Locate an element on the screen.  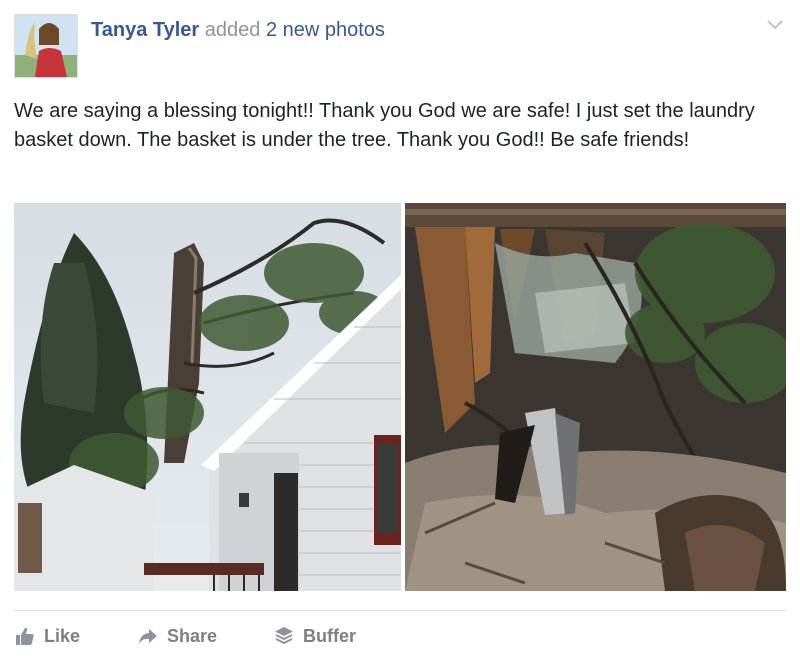
post-header: Tanya Tyler added 2 new photos is located at coordinates (238, 30).